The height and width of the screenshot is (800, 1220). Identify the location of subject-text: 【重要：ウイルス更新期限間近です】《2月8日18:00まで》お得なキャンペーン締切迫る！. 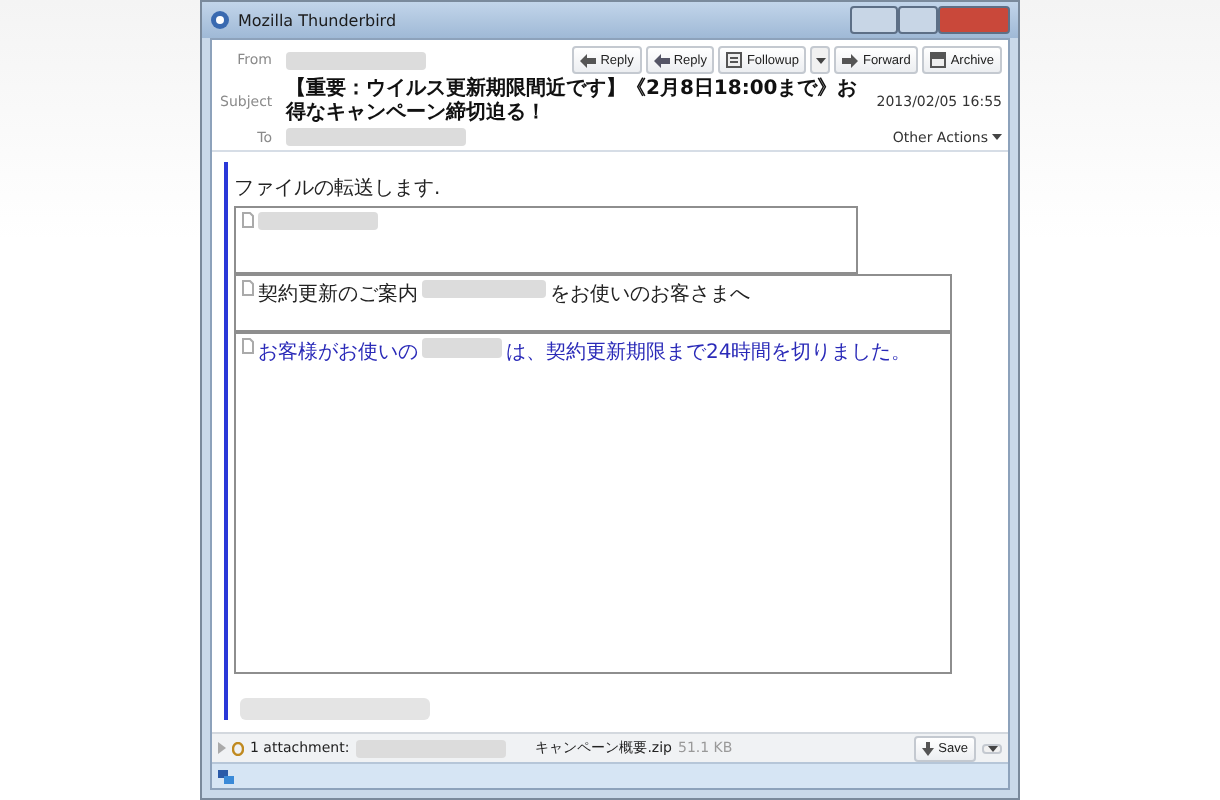
(573, 101).